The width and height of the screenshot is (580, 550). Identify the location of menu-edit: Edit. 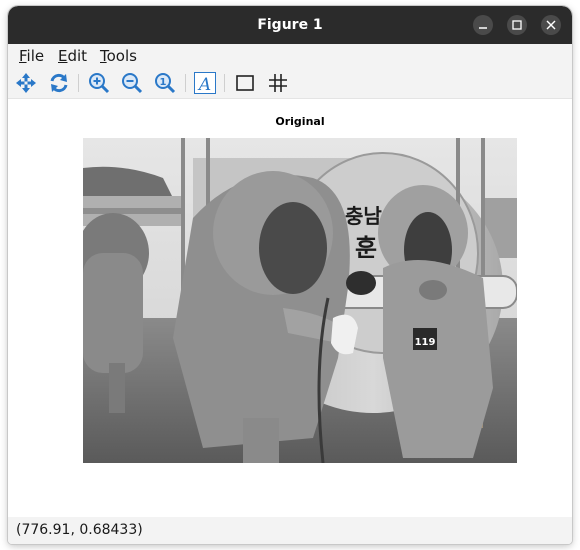
(72, 56).